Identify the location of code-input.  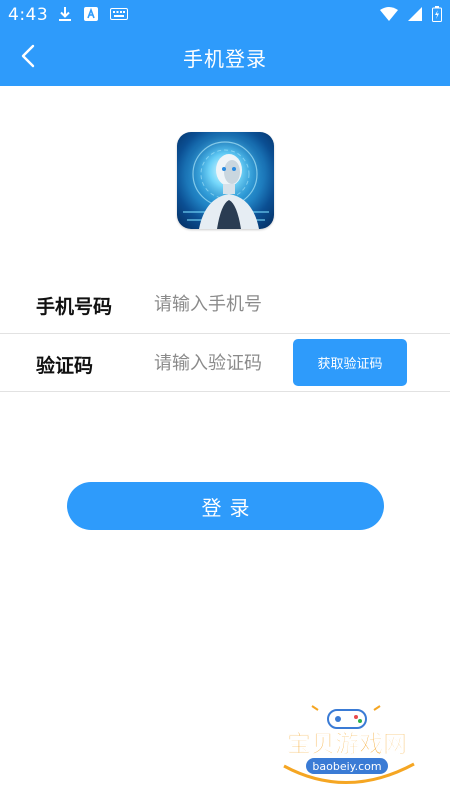
(219, 363).